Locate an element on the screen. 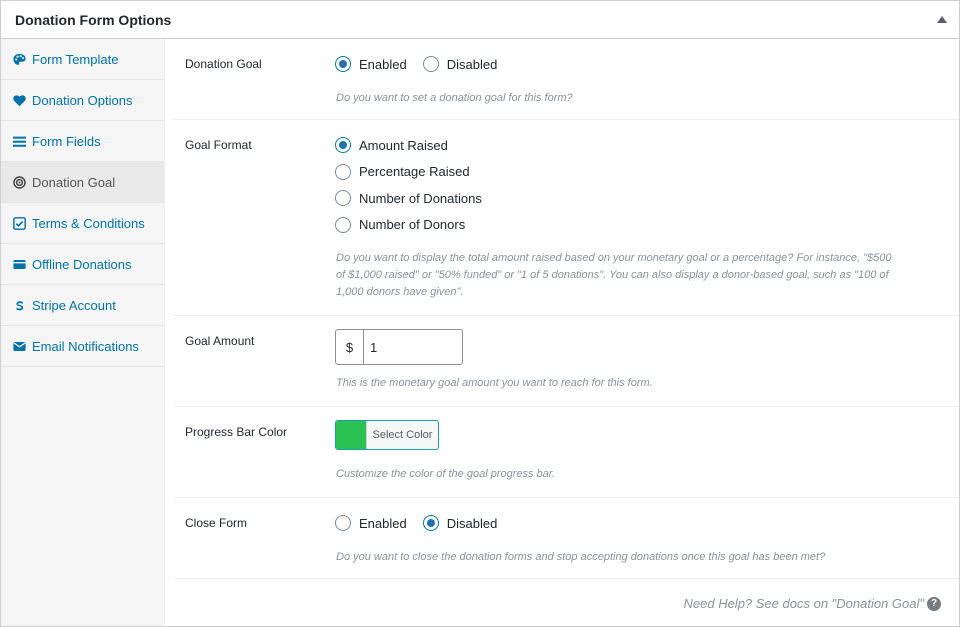 The height and width of the screenshot is (627, 960). sidebar-item-donation-options: Donation Options is located at coordinates (82, 100).